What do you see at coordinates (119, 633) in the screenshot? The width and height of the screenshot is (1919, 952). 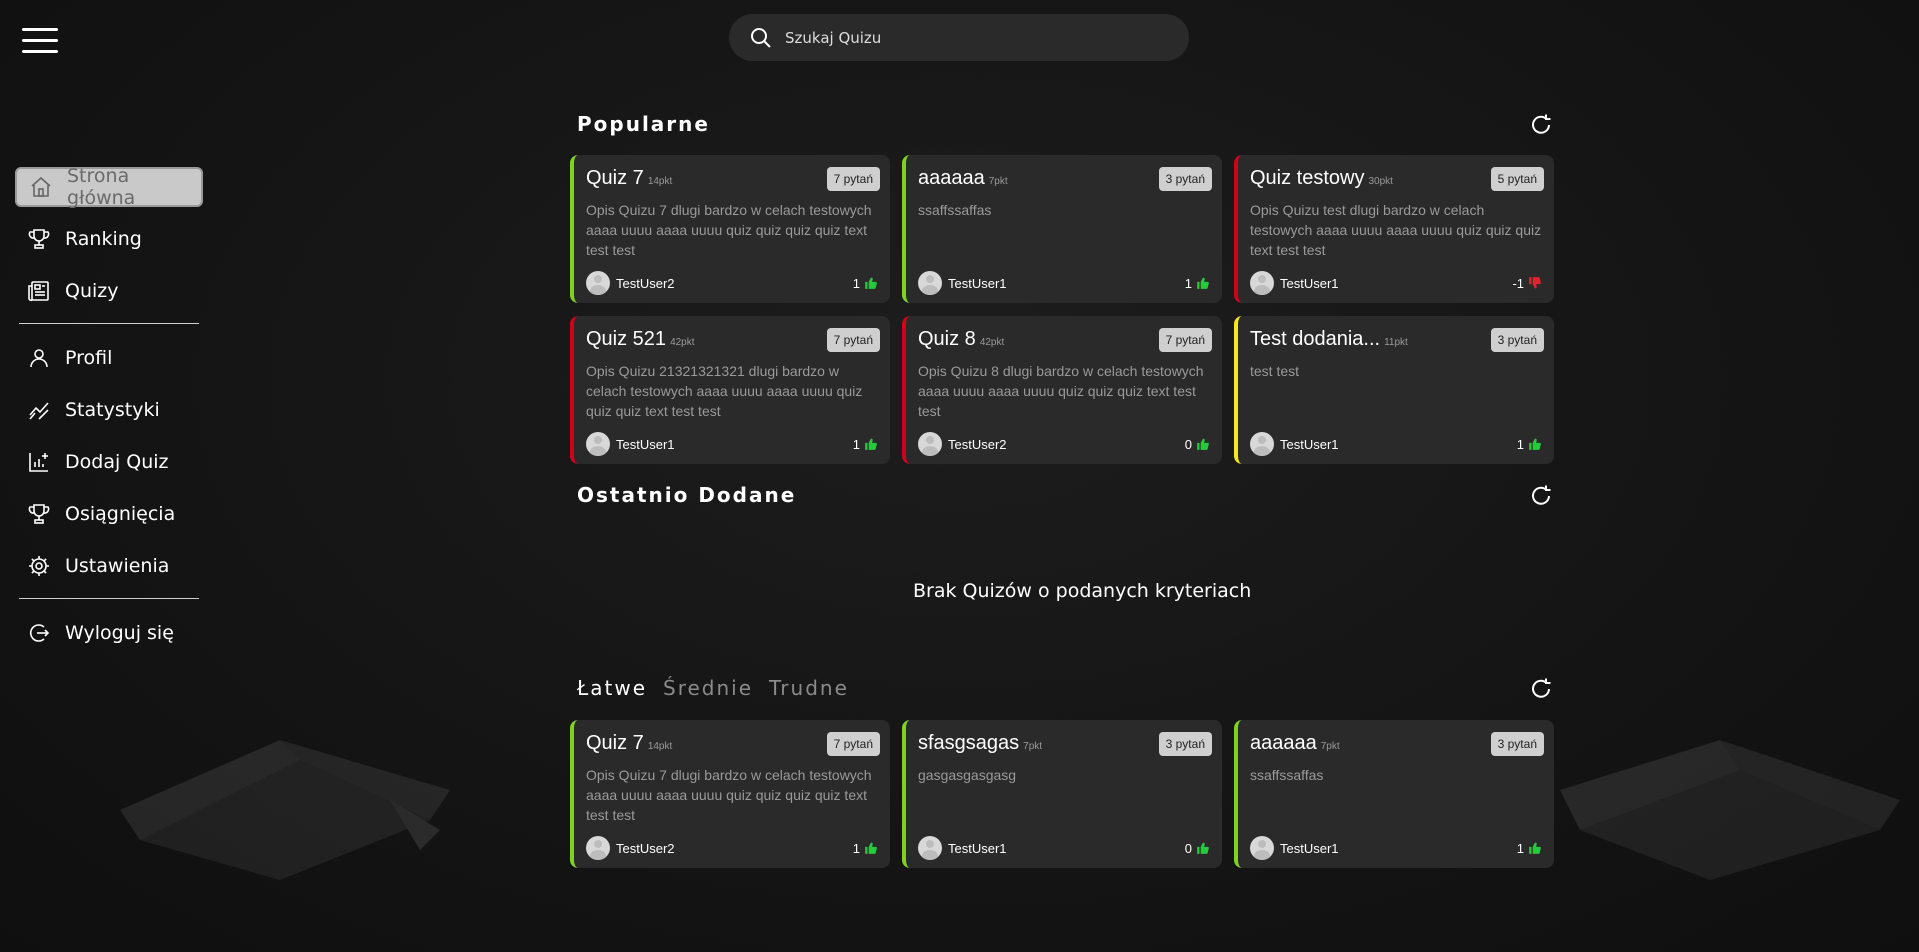 I see `sidebar-item-label: Wyloguj się` at bounding box center [119, 633].